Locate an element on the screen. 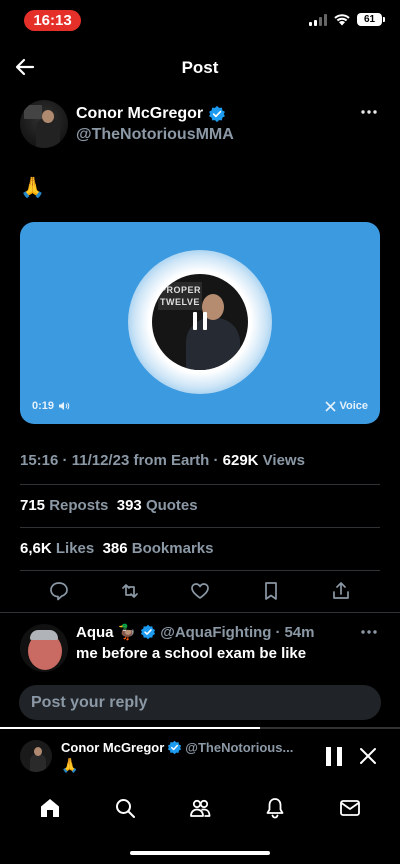  mini-player-avatar is located at coordinates (36, 756).